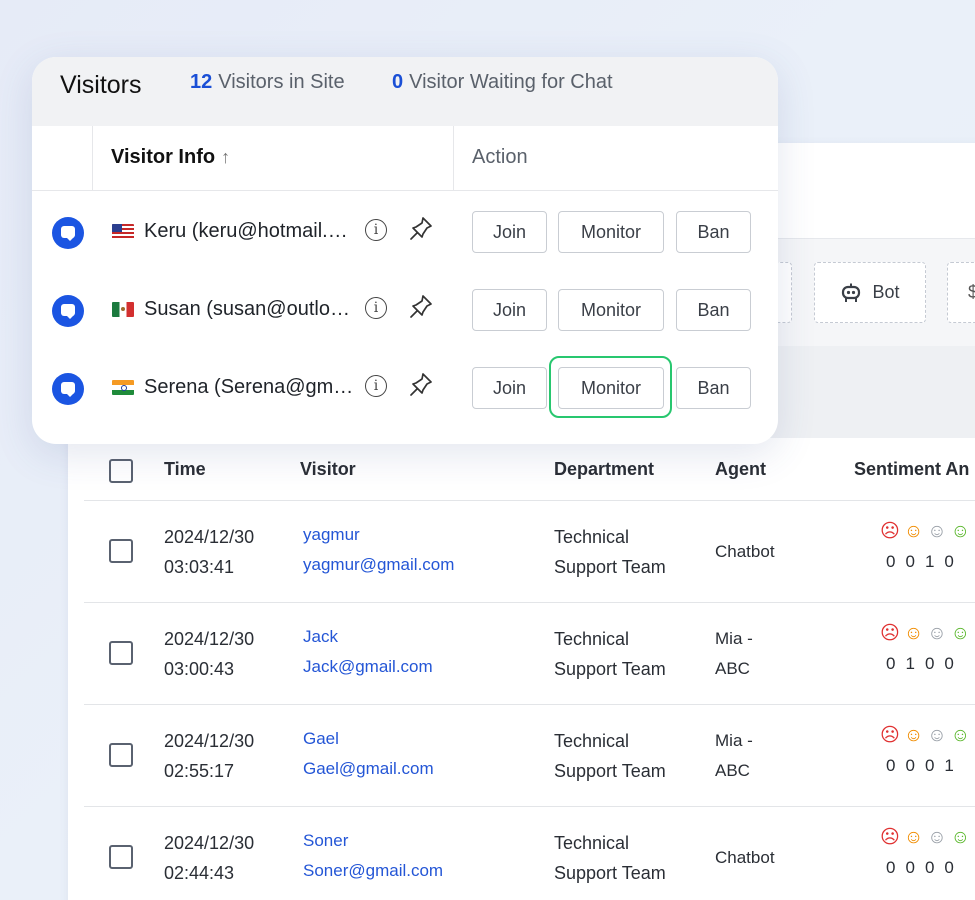 The width and height of the screenshot is (975, 900). Describe the element at coordinates (604, 469) in the screenshot. I see `header-department: Department` at that location.